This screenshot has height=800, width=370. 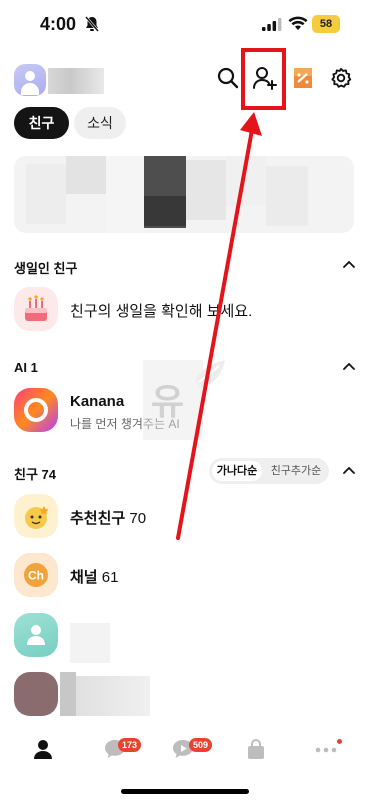 I want to click on my-profile-name-redacted, so click(x=76, y=81).